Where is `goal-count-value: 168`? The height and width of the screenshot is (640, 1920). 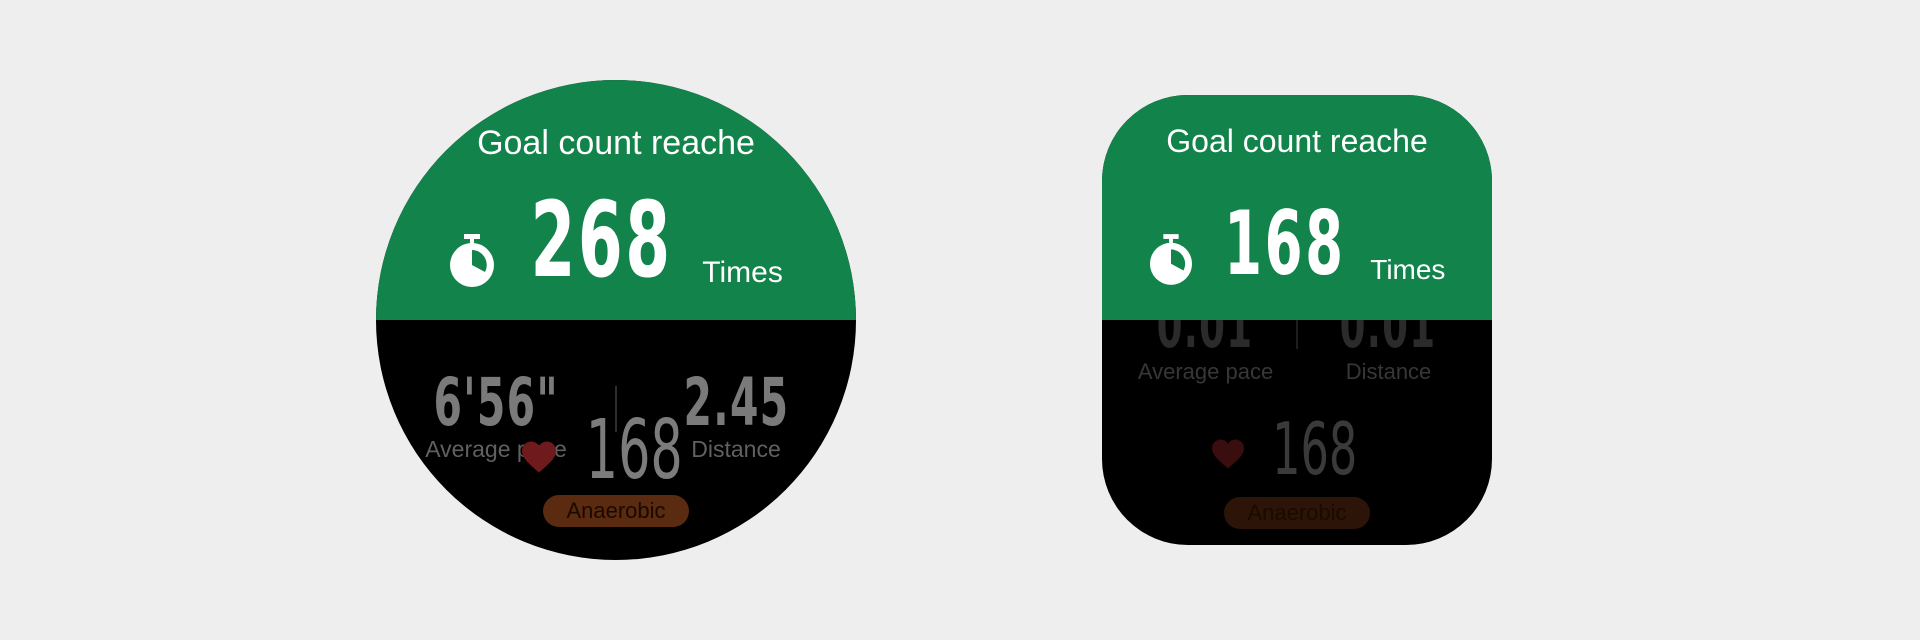 goal-count-value: 168 is located at coordinates (1284, 243).